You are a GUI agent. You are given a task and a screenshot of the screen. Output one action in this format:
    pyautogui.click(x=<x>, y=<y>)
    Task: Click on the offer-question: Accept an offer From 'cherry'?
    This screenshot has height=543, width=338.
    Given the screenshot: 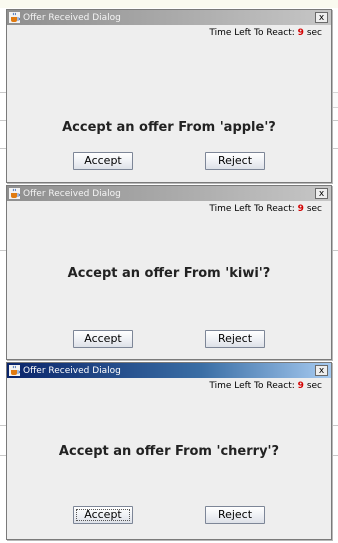 What is the action you would take?
    pyautogui.click(x=169, y=451)
    